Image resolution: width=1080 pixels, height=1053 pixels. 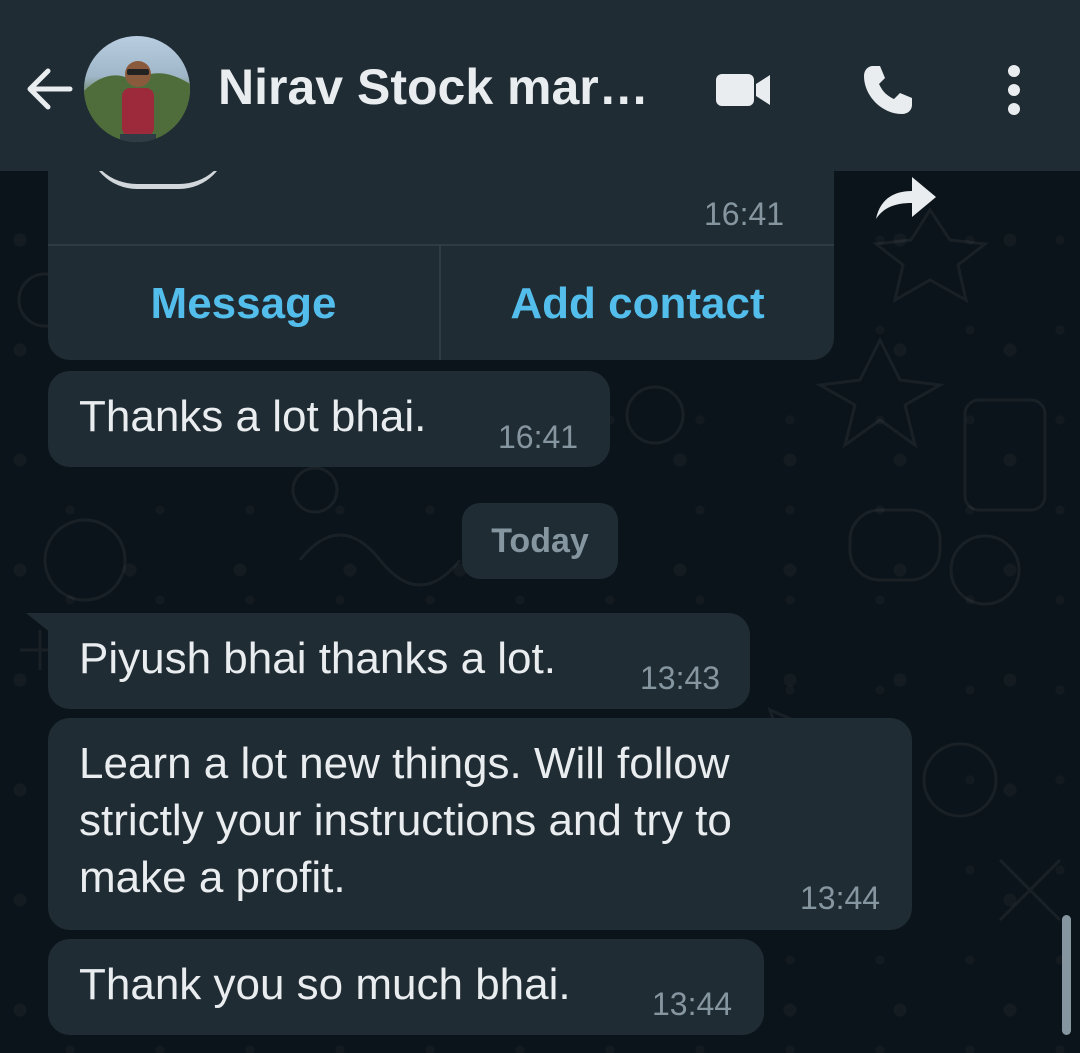 I want to click on message-text: Thank you so much bhai., so click(x=325, y=984).